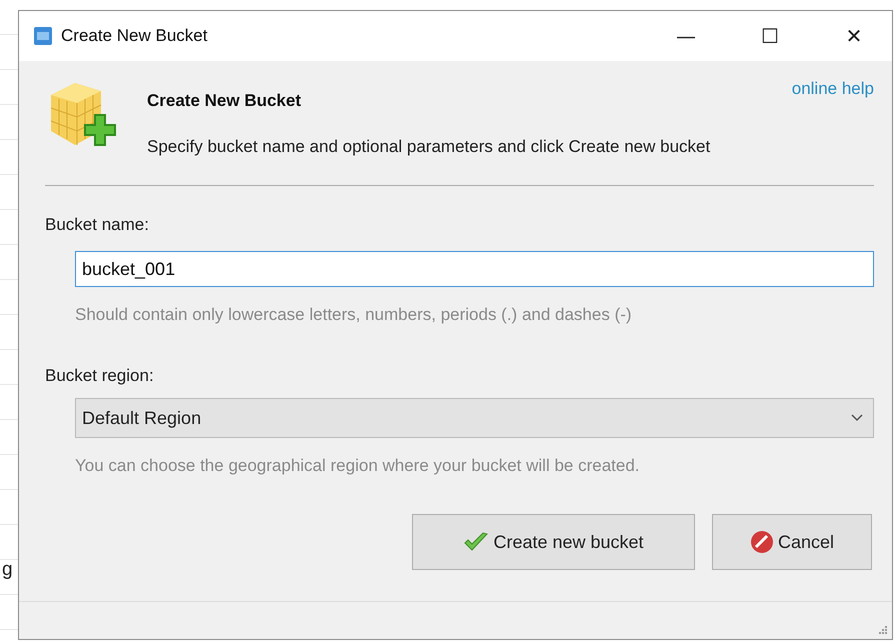  What do you see at coordinates (474, 418) in the screenshot?
I see `region-dropdown: Default Region` at bounding box center [474, 418].